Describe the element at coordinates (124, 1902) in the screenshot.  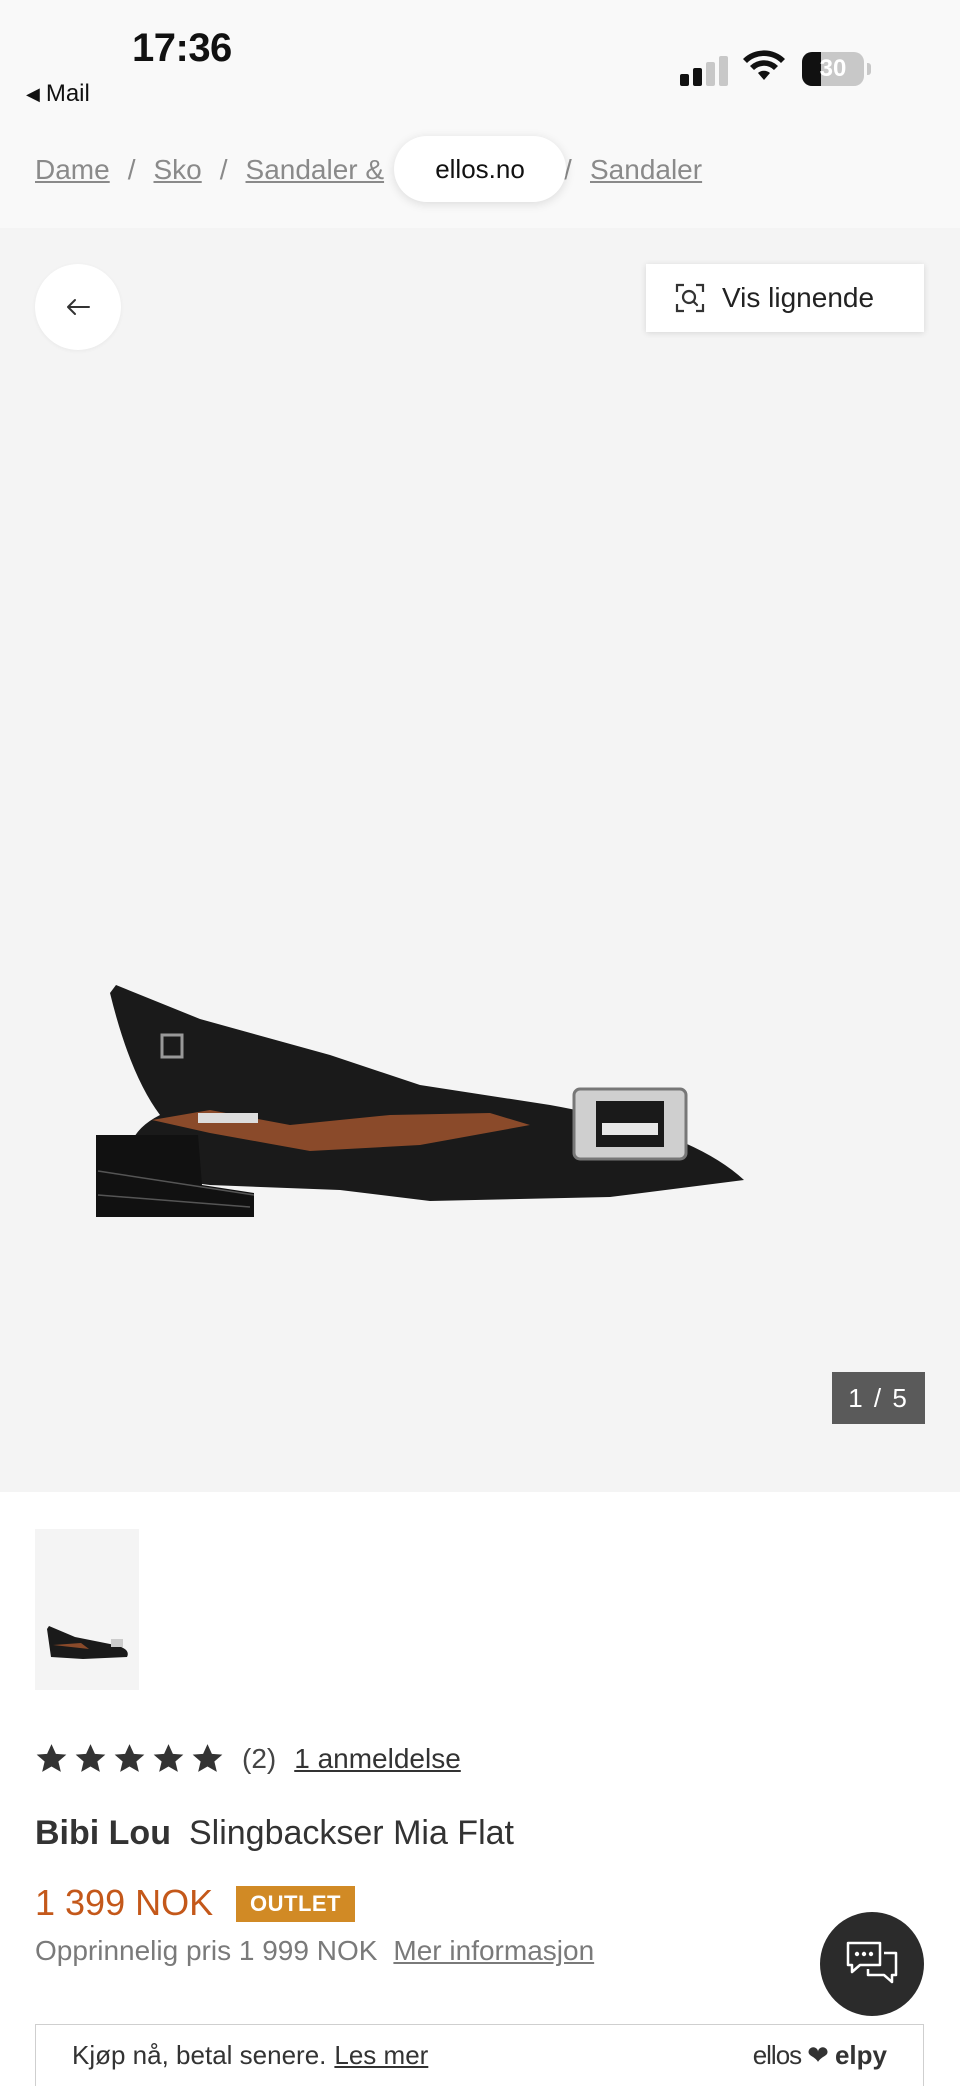
I see `product-price: 1 399 NOK` at that location.